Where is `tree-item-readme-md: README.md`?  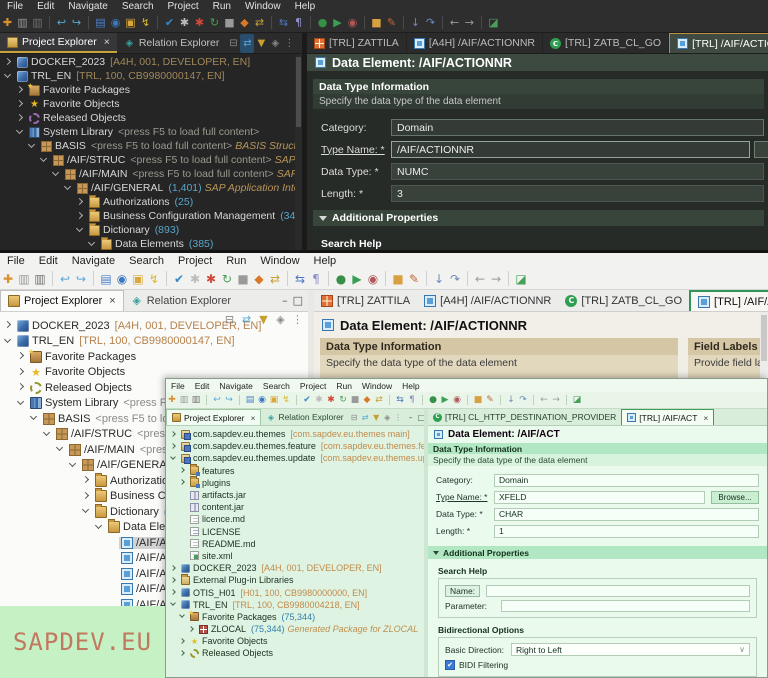 tree-item-readme-md: README.md is located at coordinates (295, 544).